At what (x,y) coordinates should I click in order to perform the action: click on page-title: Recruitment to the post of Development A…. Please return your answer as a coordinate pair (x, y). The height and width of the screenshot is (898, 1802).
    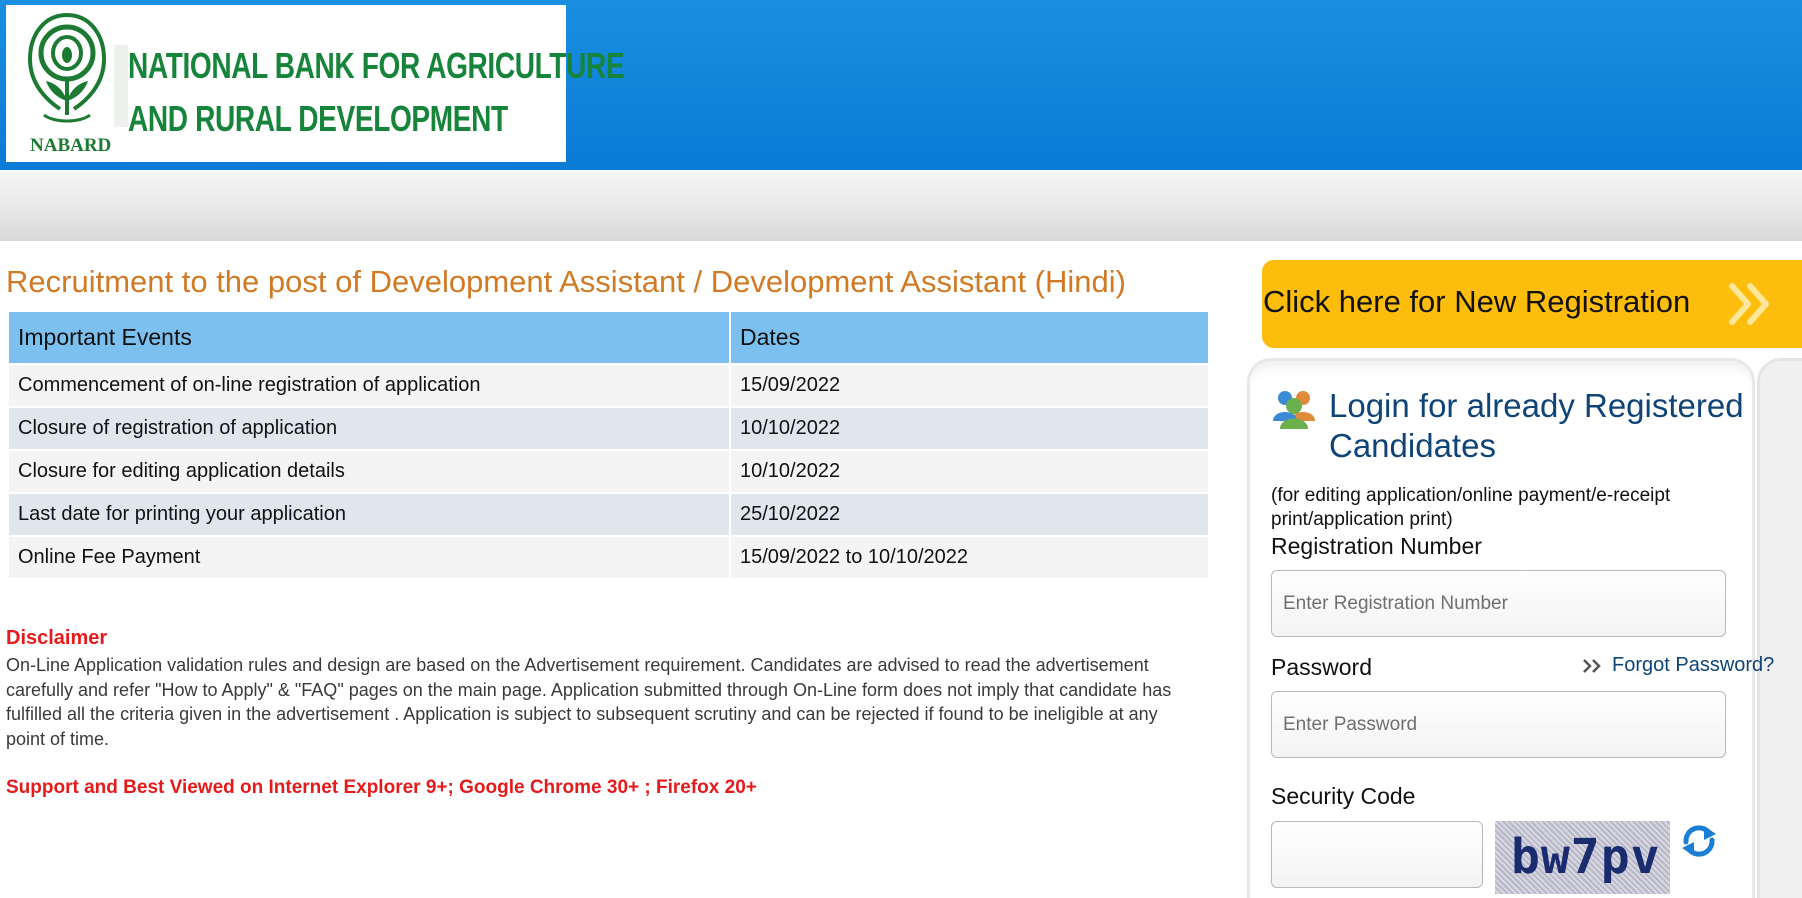
    Looking at the image, I should click on (566, 281).